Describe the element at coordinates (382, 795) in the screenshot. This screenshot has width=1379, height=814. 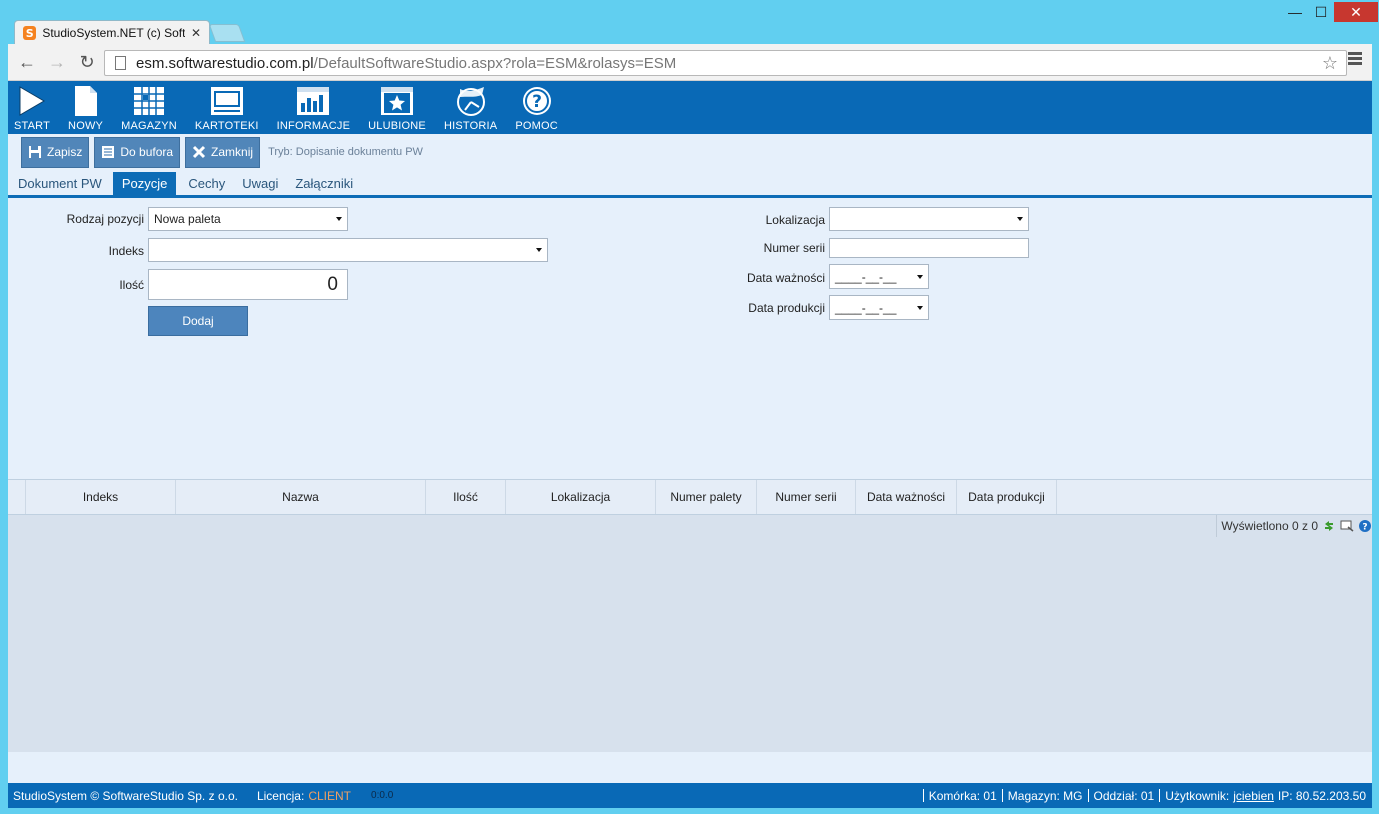
I see `timer-text: 0:0.0` at that location.